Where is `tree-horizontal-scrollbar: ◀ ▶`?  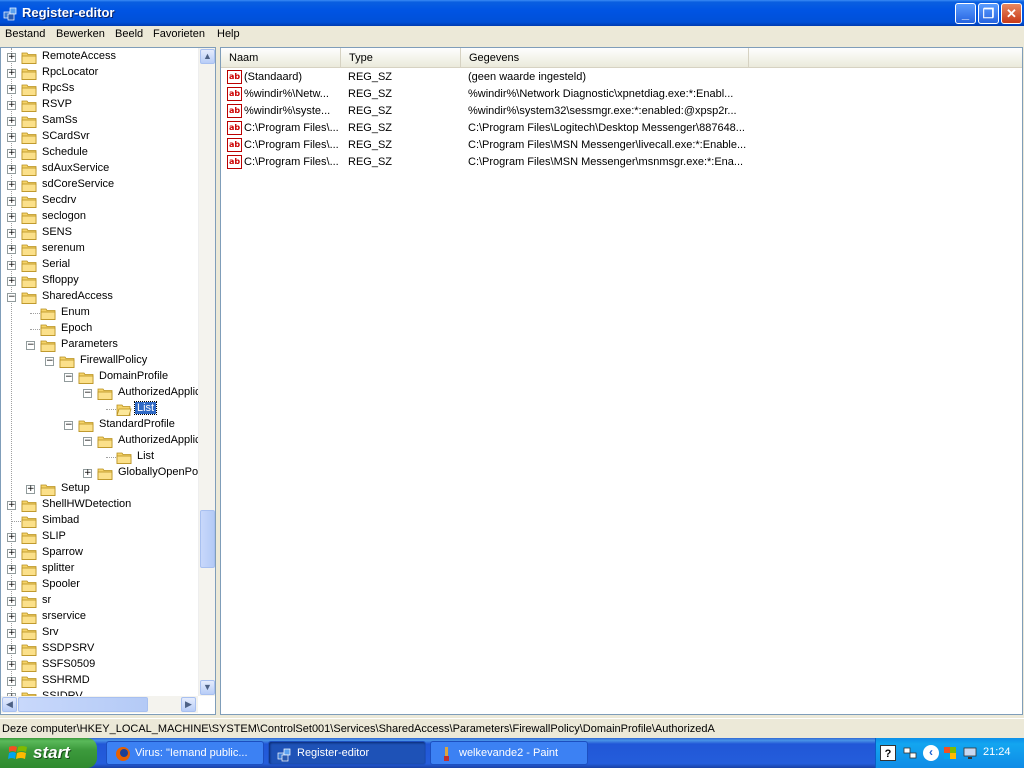 tree-horizontal-scrollbar: ◀ ▶ is located at coordinates (99, 704).